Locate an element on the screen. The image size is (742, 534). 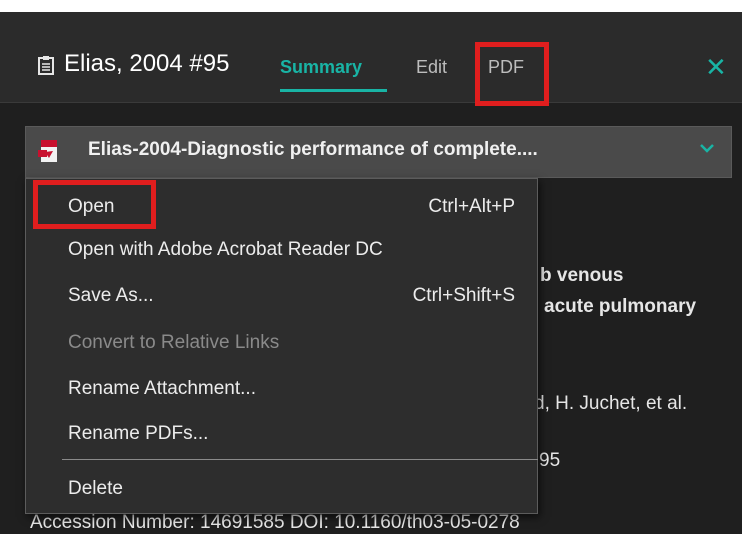
menu-item-delete: Delete is located at coordinates (281, 490).